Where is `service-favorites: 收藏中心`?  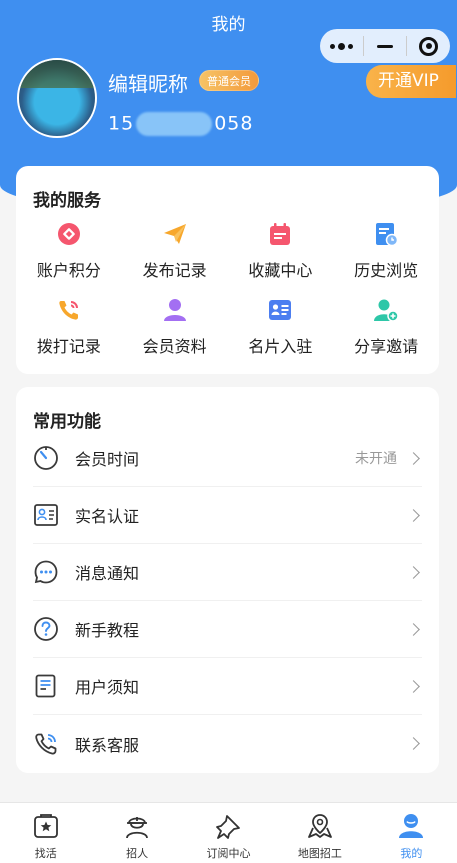 service-favorites: 收藏中心 is located at coordinates (281, 251).